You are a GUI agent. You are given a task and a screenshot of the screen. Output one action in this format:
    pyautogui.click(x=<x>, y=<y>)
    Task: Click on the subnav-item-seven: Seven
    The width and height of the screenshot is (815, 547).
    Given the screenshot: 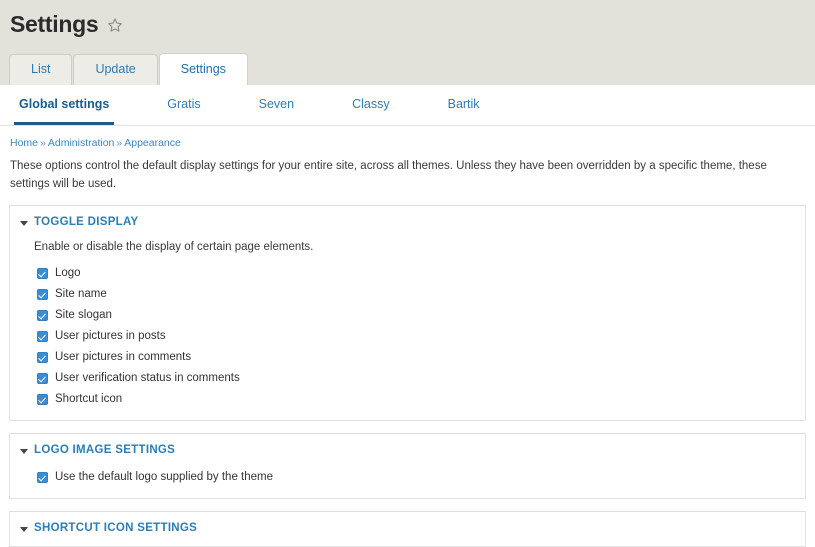 What is the action you would take?
    pyautogui.click(x=276, y=105)
    